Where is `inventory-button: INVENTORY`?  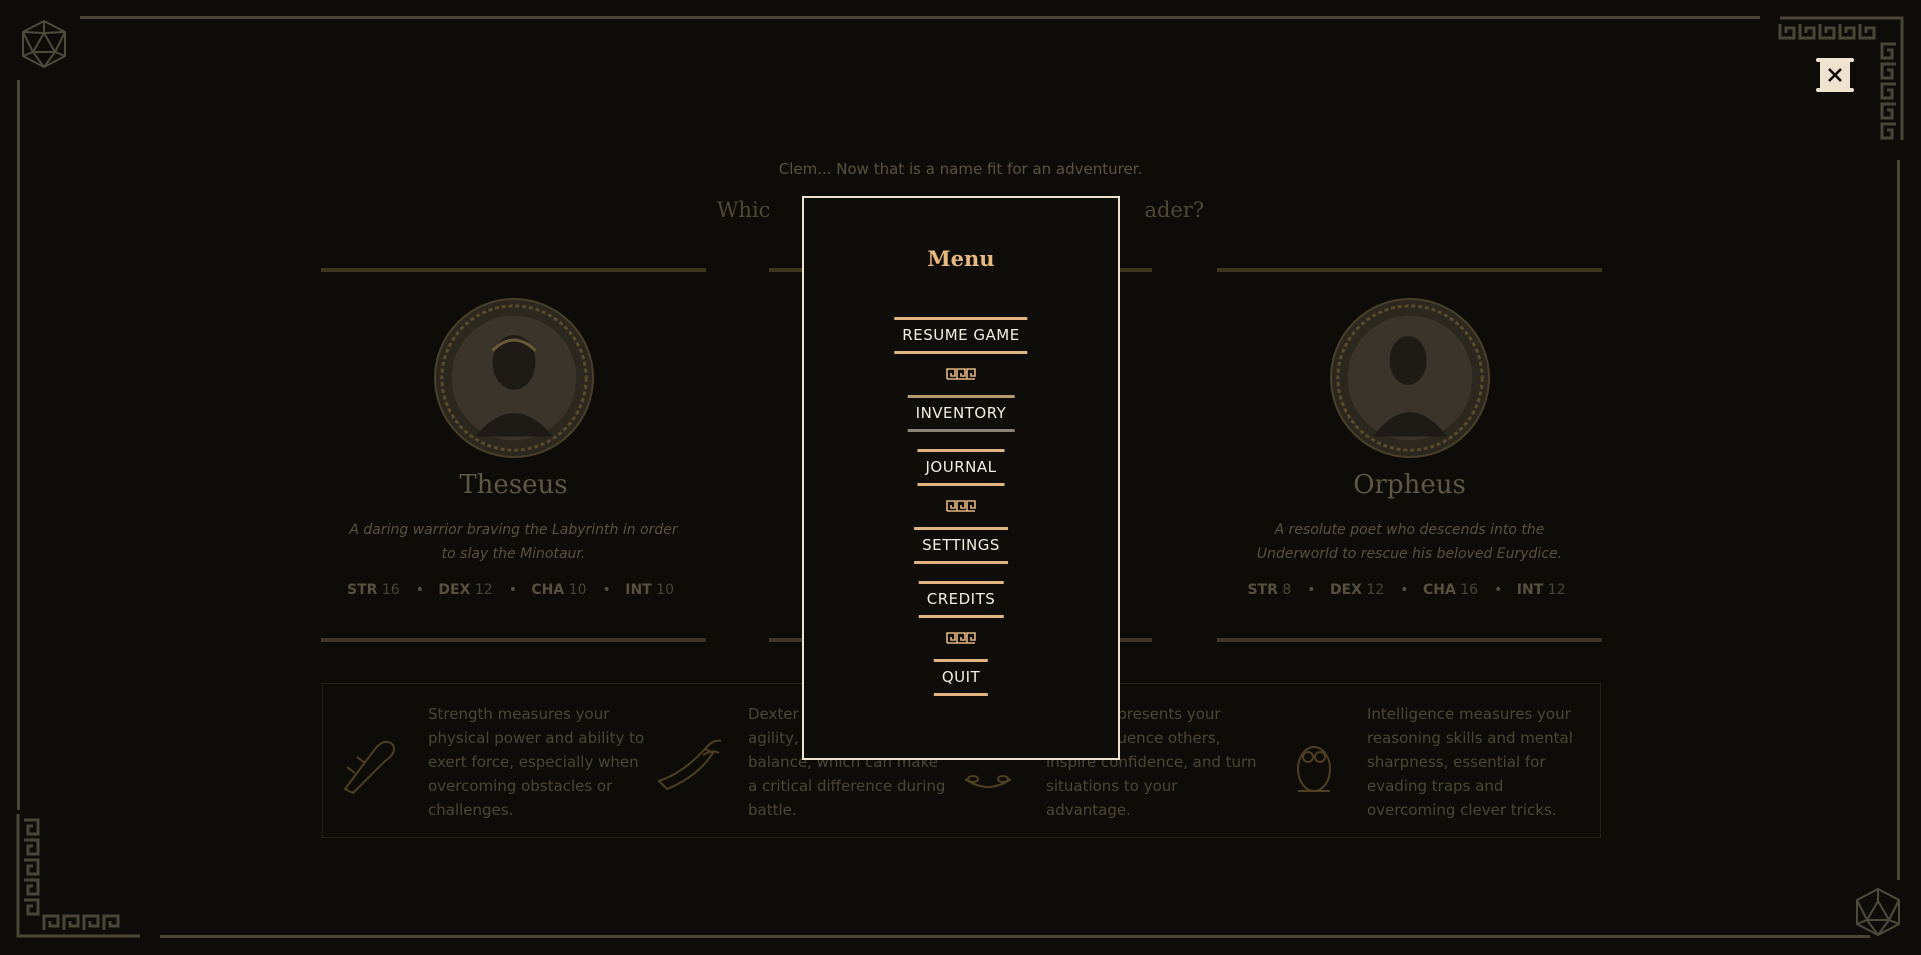 inventory-button: INVENTORY is located at coordinates (961, 413).